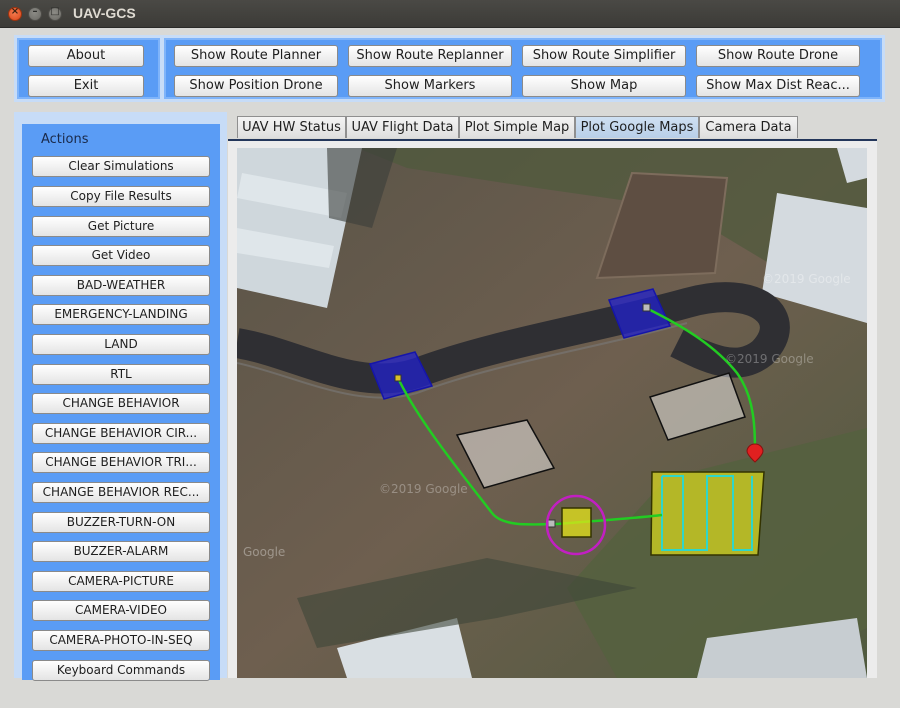  Describe the element at coordinates (430, 86) in the screenshot. I see `show-markers-button: Show Markers` at that location.